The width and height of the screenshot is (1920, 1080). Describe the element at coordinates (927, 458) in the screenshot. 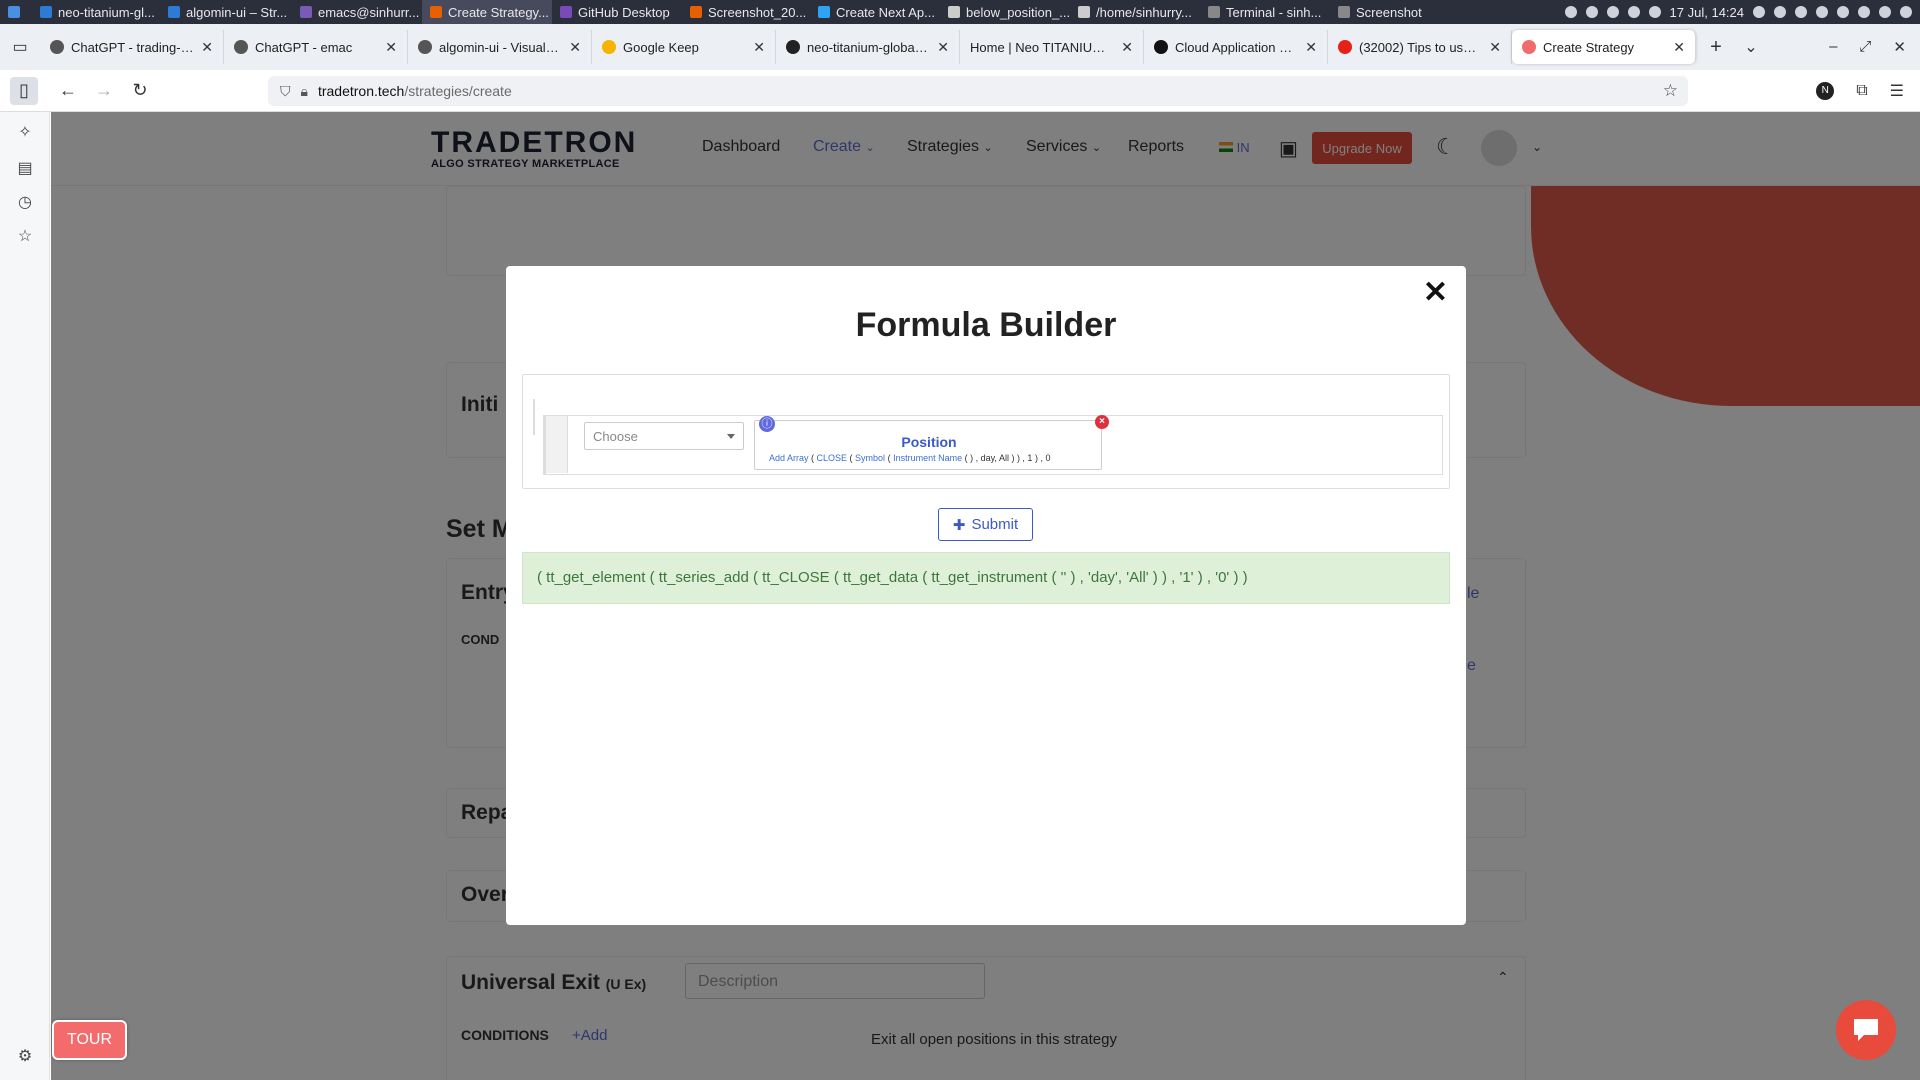

I see `arg-instrument-name: Instrument Name` at that location.